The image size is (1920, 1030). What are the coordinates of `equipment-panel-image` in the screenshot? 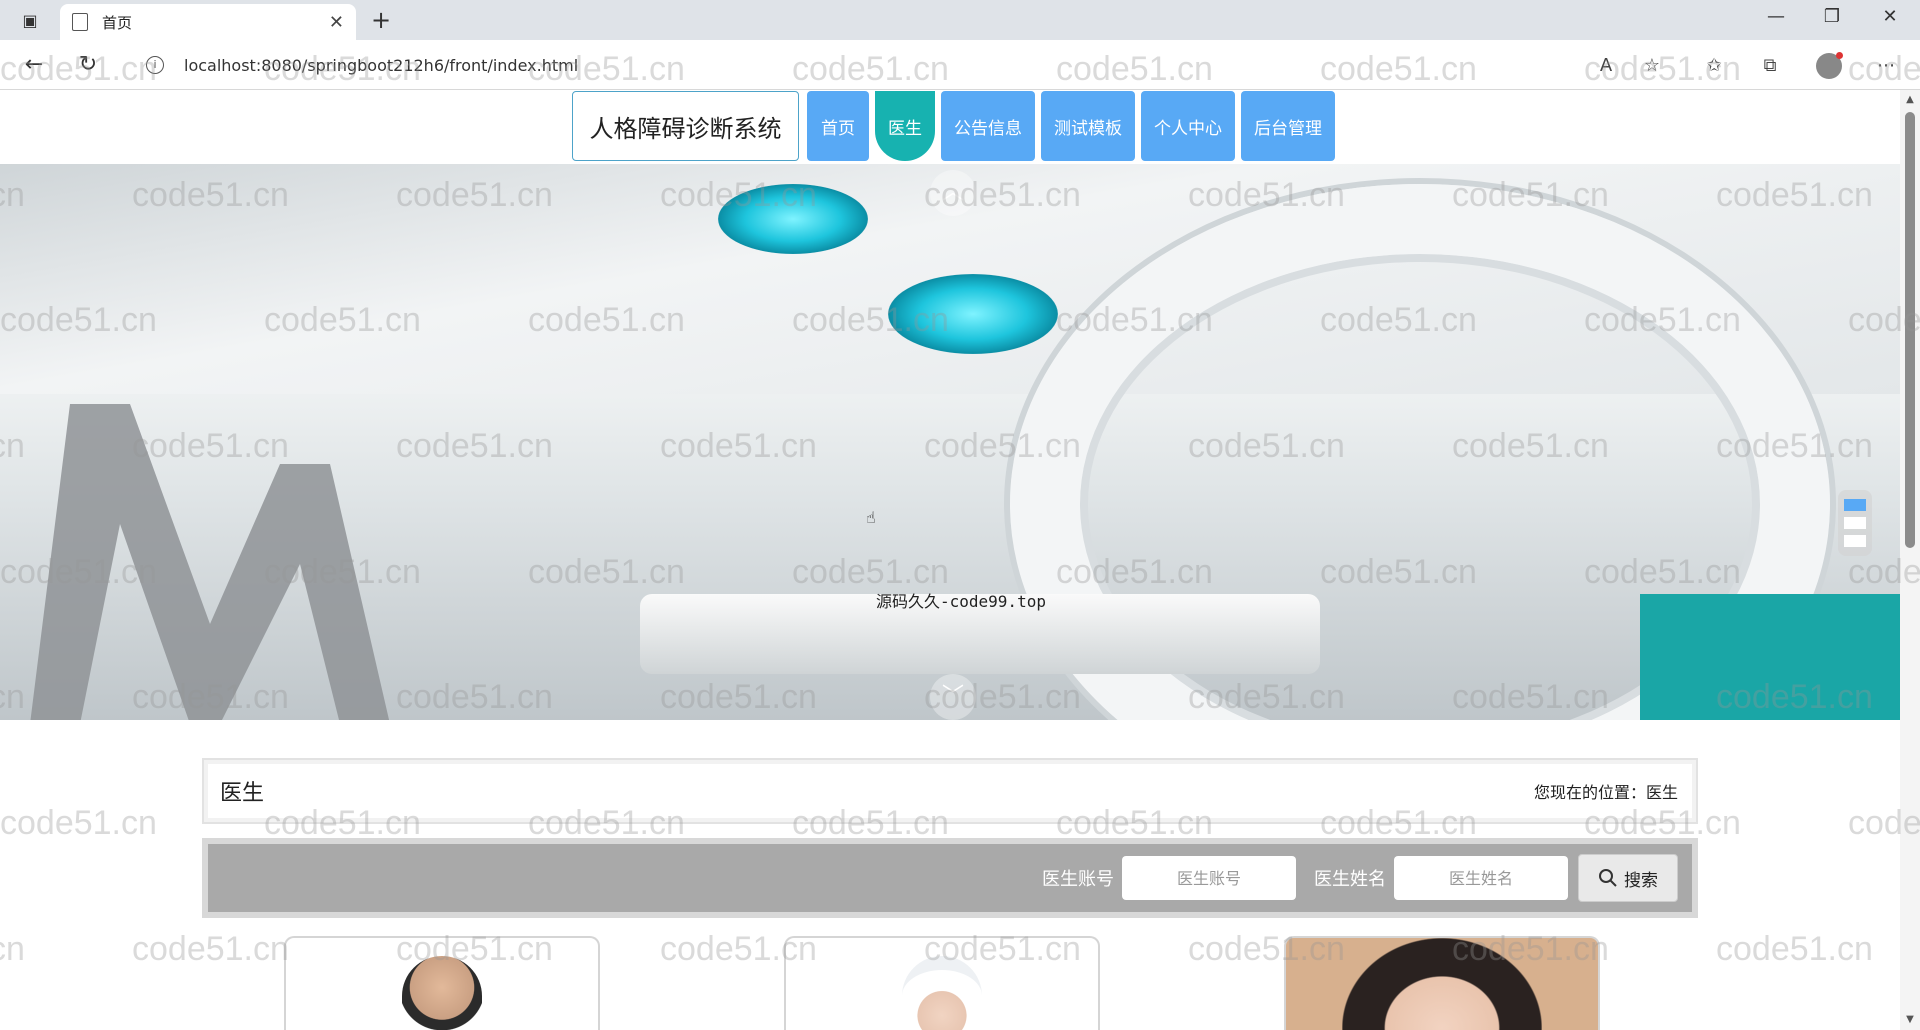 It's located at (1770, 657).